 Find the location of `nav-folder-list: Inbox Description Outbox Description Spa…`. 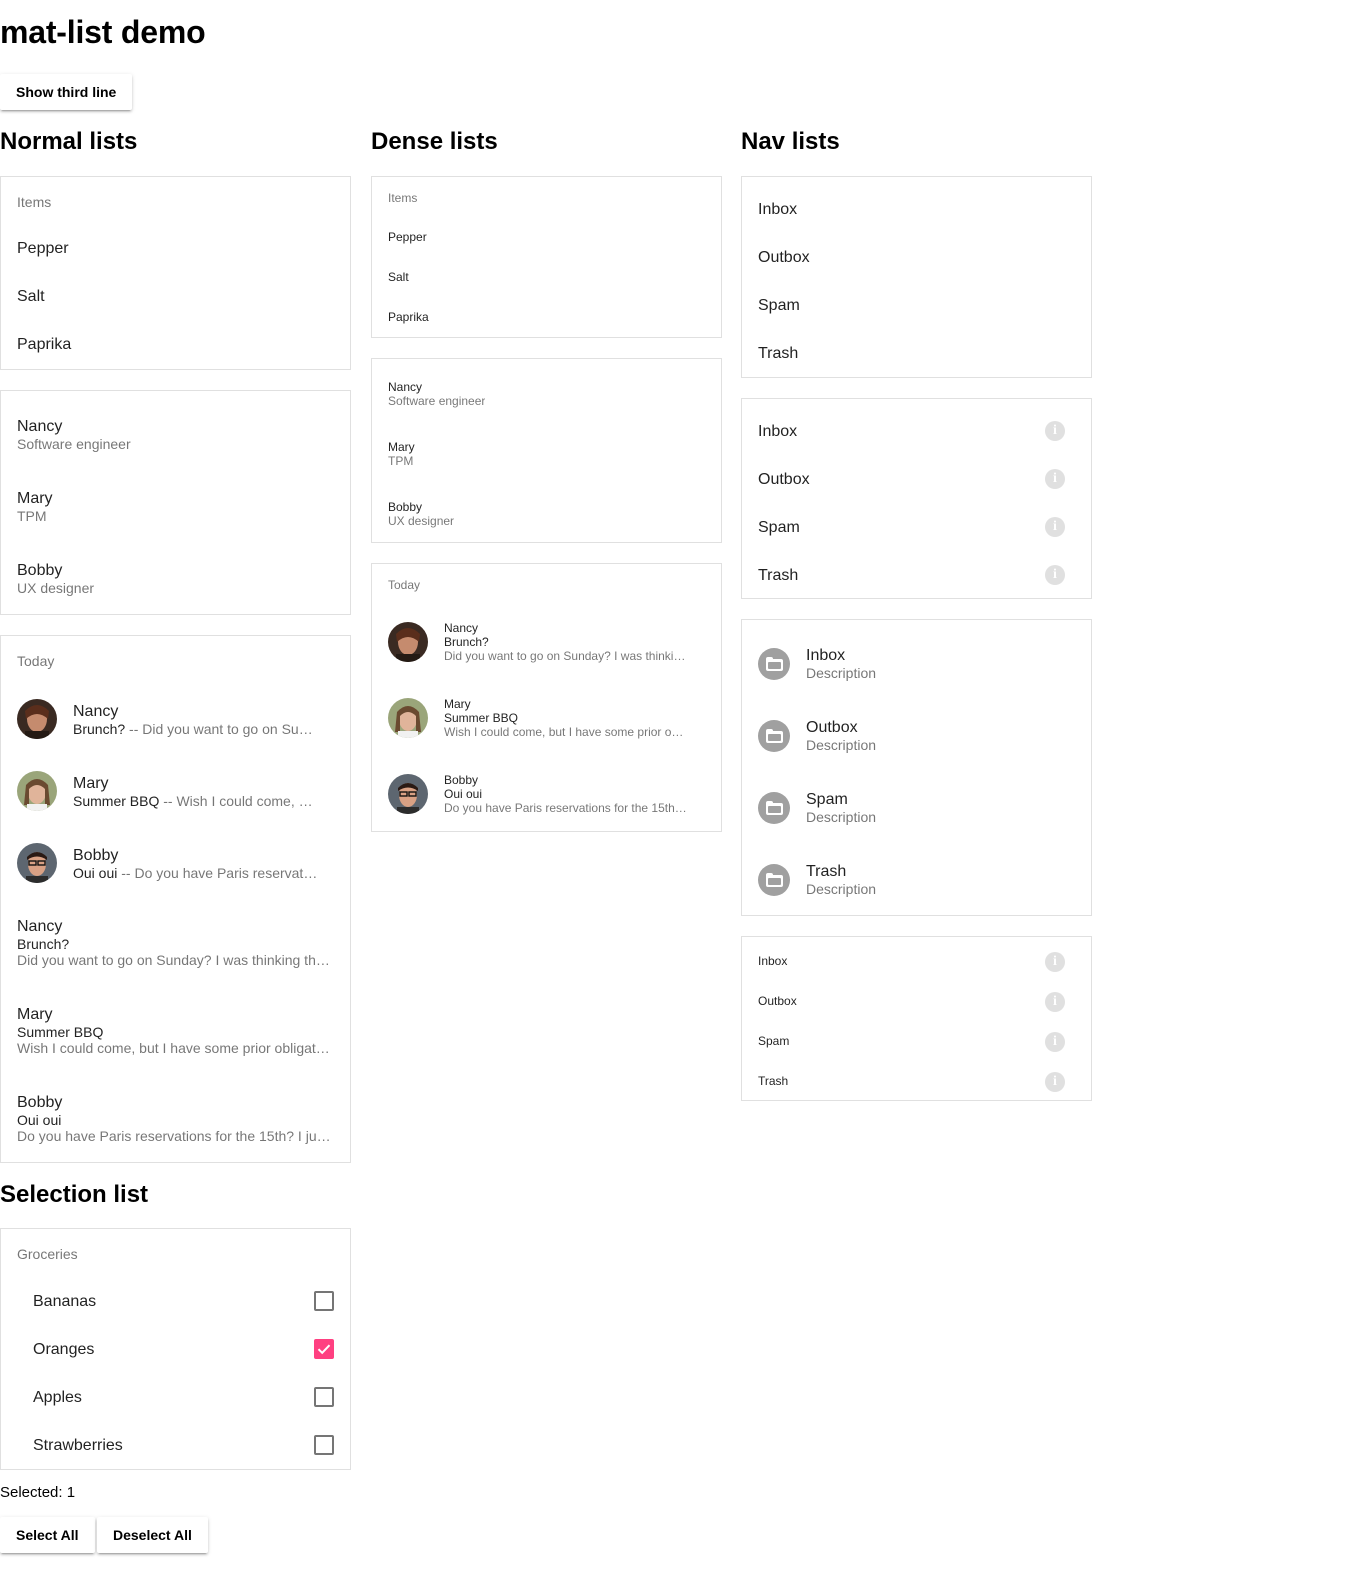

nav-folder-list: Inbox Description Outbox Description Spa… is located at coordinates (916, 767).